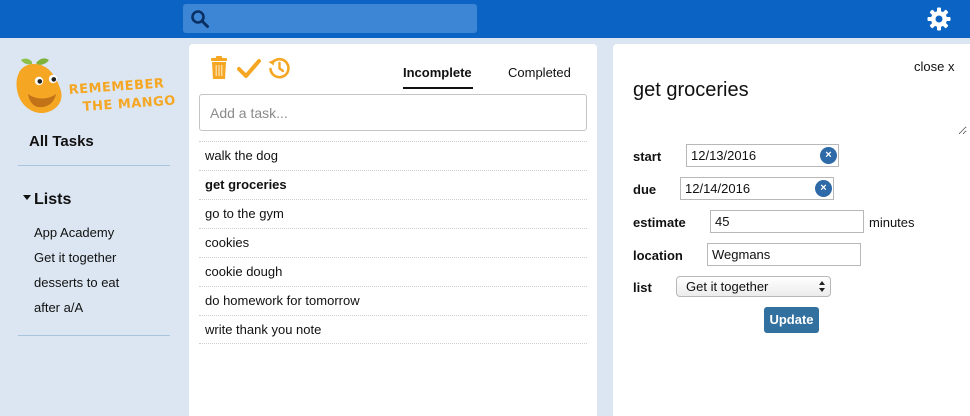 The image size is (970, 416). I want to click on clear-start-icon: ×, so click(828, 155).